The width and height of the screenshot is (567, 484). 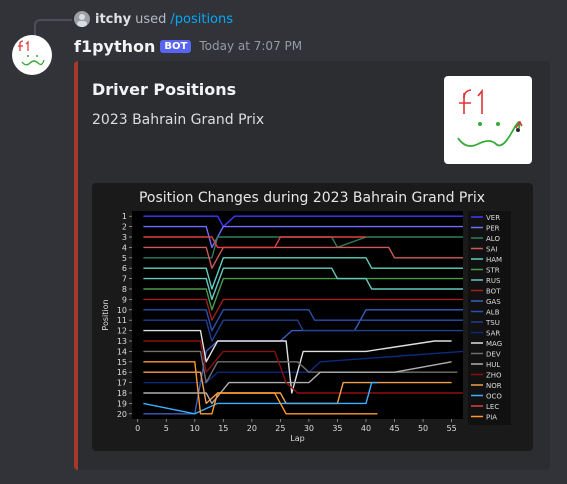 What do you see at coordinates (124, 289) in the screenshot?
I see `y-tick-label: 8` at bounding box center [124, 289].